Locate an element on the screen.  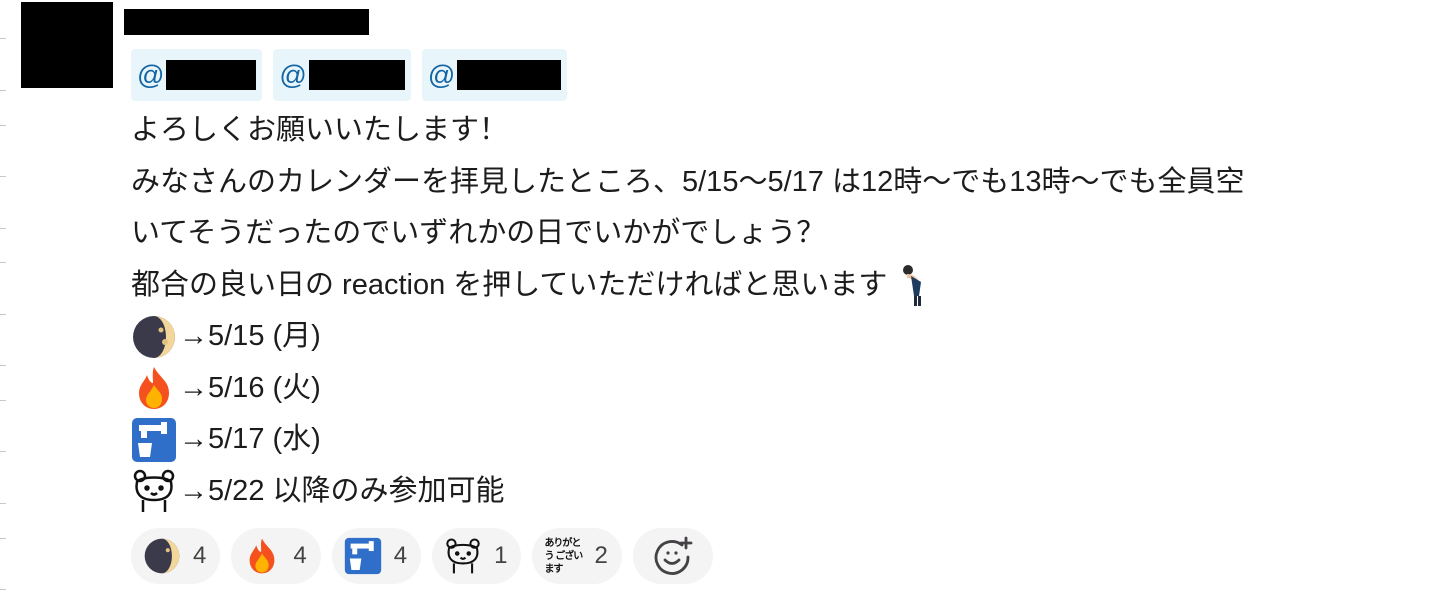
bowing-person-icon is located at coordinates (914, 285).